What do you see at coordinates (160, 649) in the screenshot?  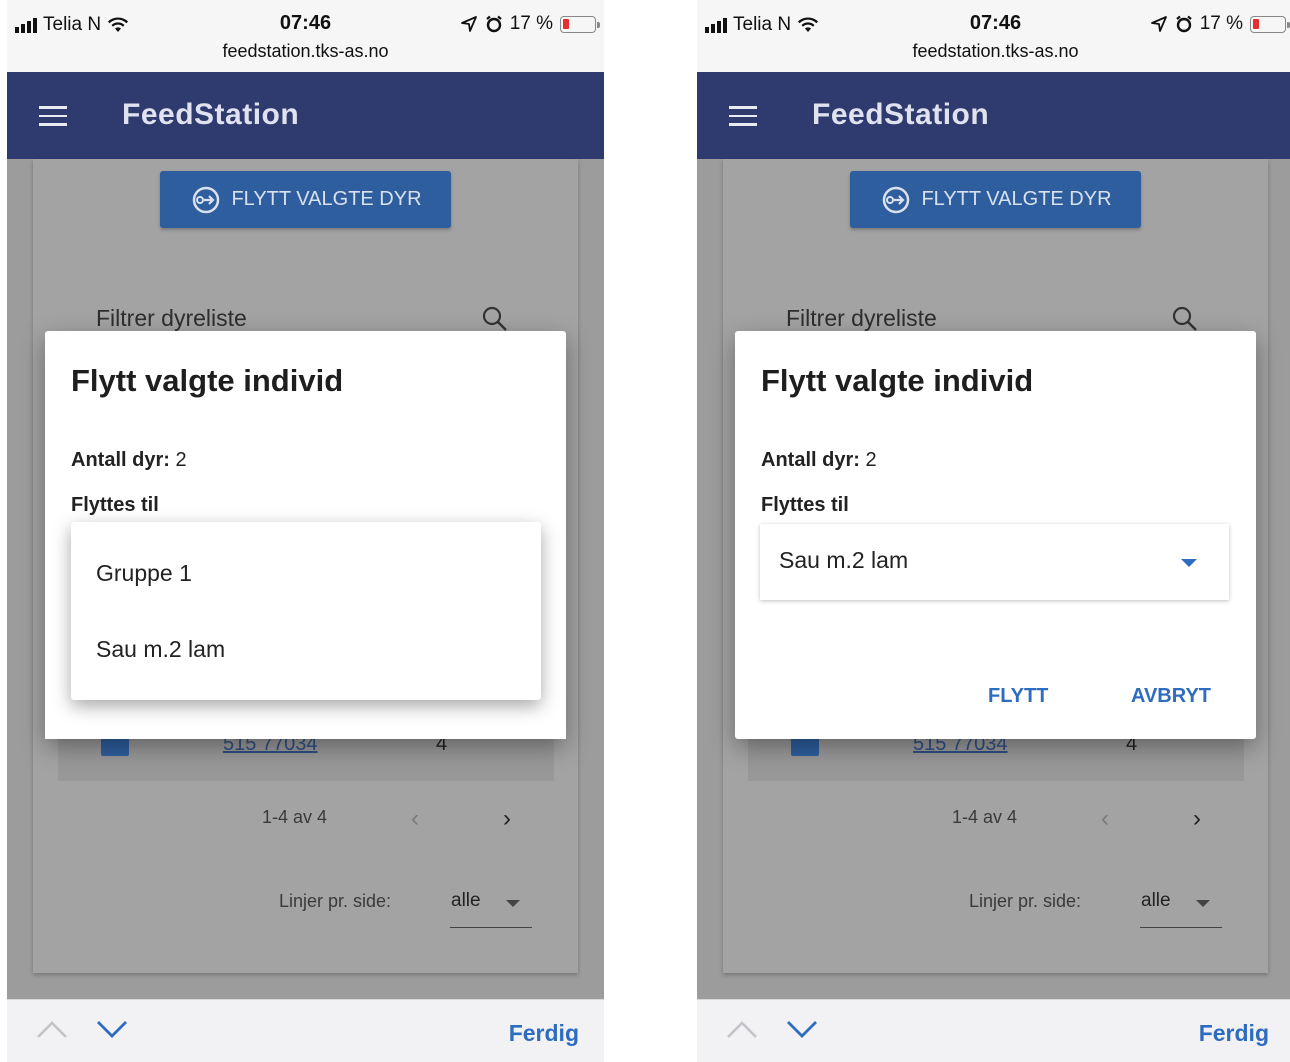 I see `menu-item-sau-m2-lam: Sau m.2 lam` at bounding box center [160, 649].